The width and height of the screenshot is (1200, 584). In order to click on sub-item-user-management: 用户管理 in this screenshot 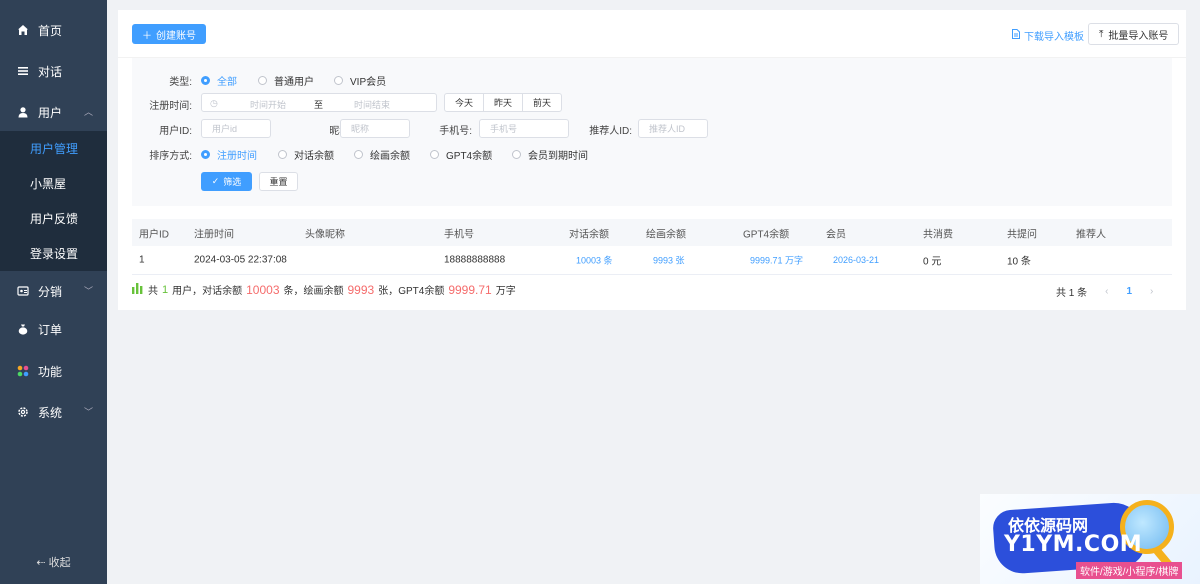, I will do `click(53, 148)`.